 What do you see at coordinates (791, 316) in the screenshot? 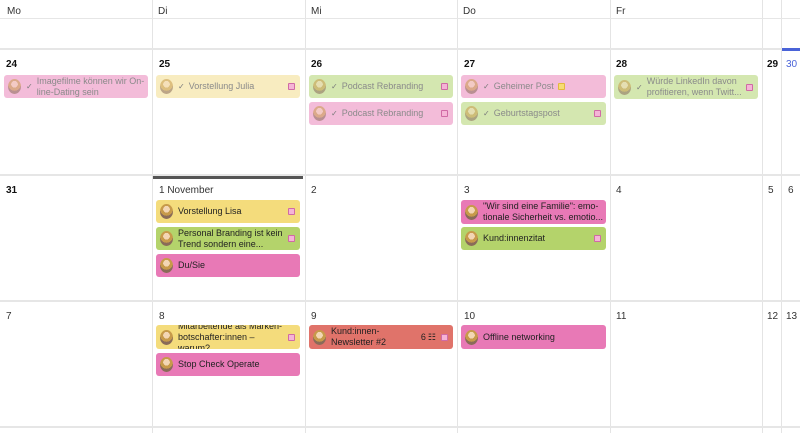
I see `day-number: 13` at bounding box center [791, 316].